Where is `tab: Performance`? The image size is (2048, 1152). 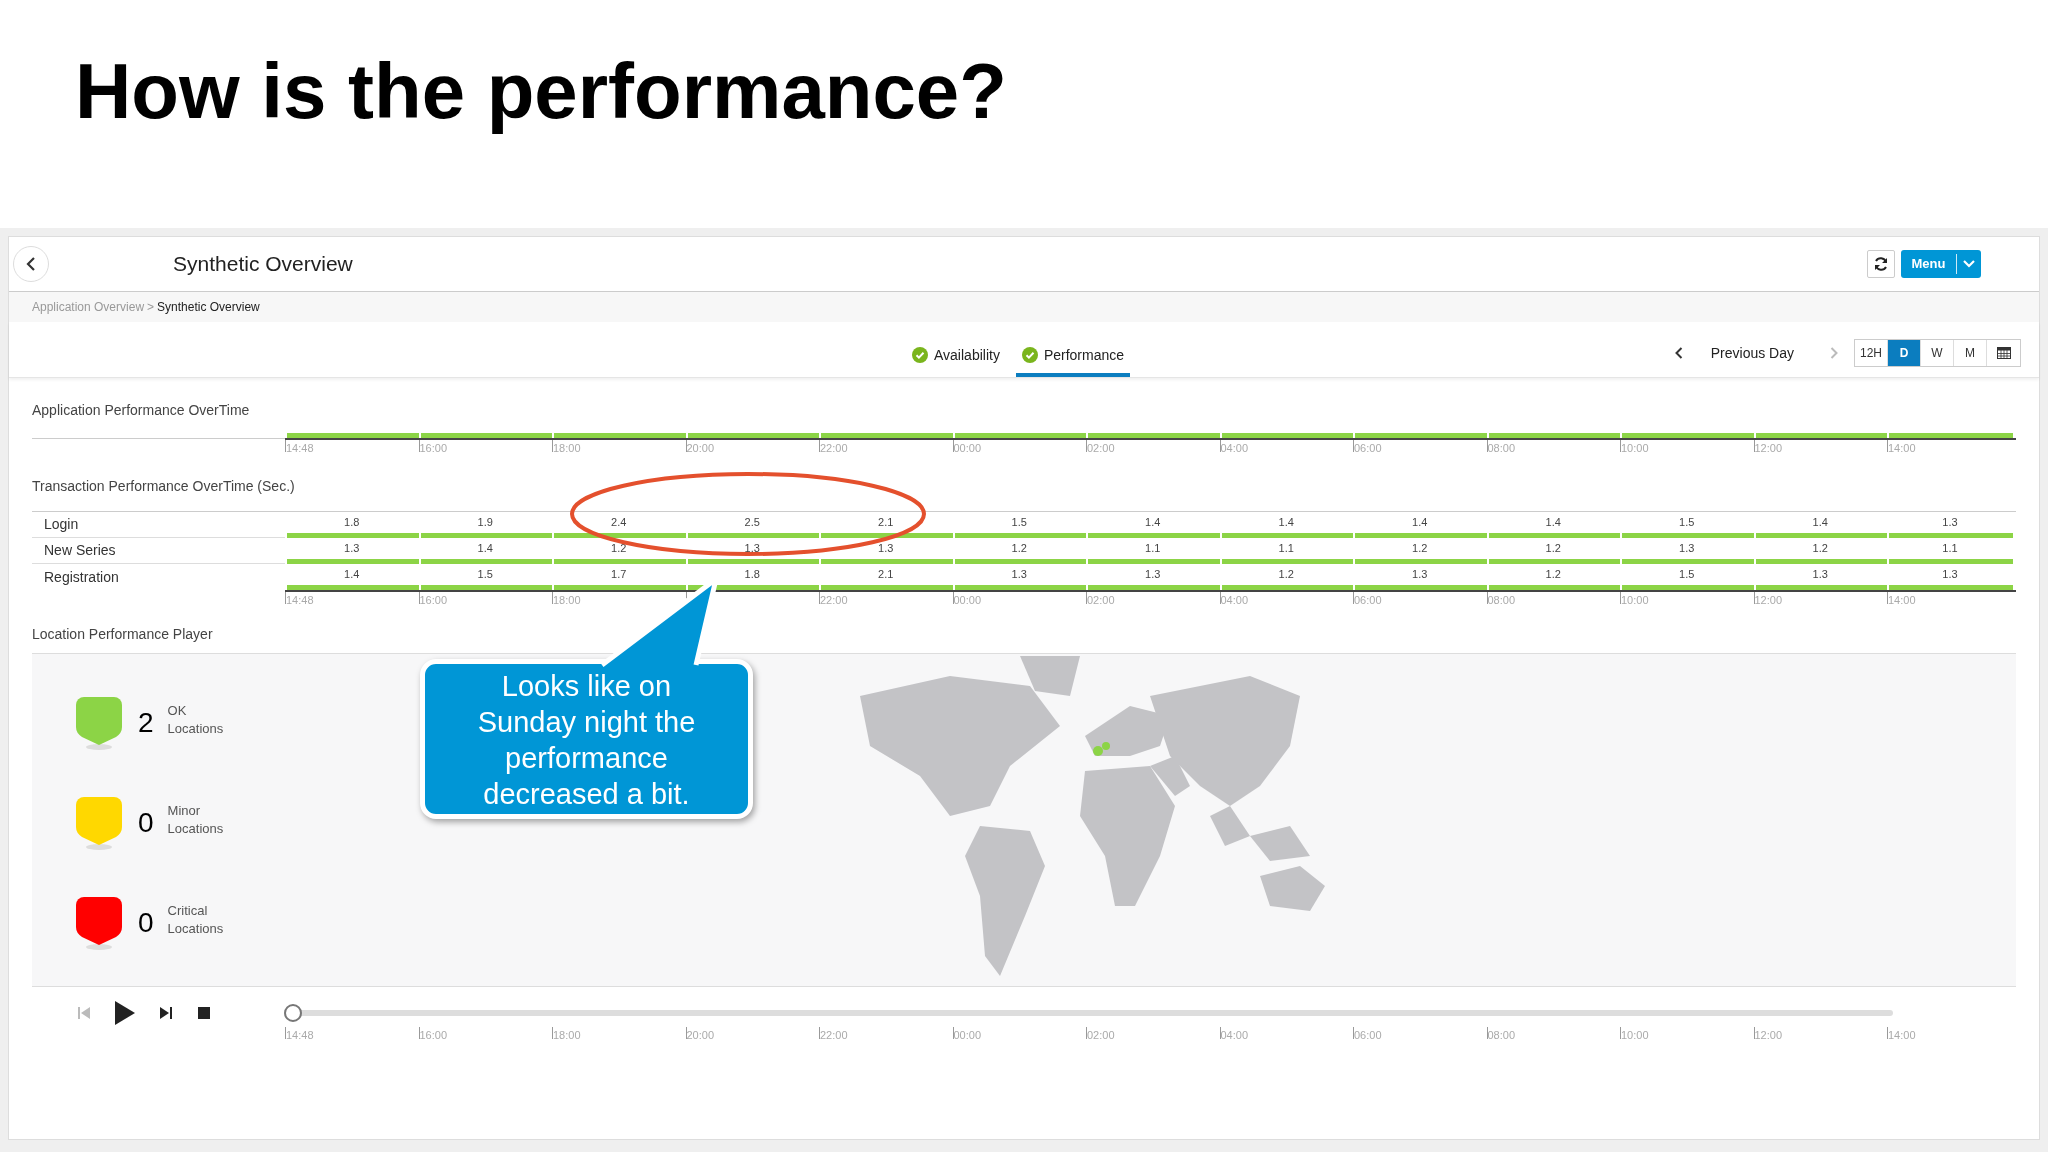 tab: Performance is located at coordinates (1073, 357).